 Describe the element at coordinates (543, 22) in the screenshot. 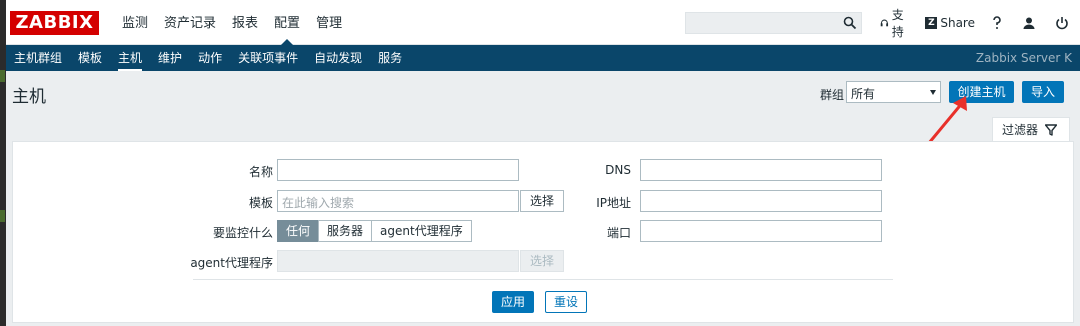

I see `top-header: ZABBIX 监测 资产记录 报表 配置 管理 支持 Z Share` at that location.